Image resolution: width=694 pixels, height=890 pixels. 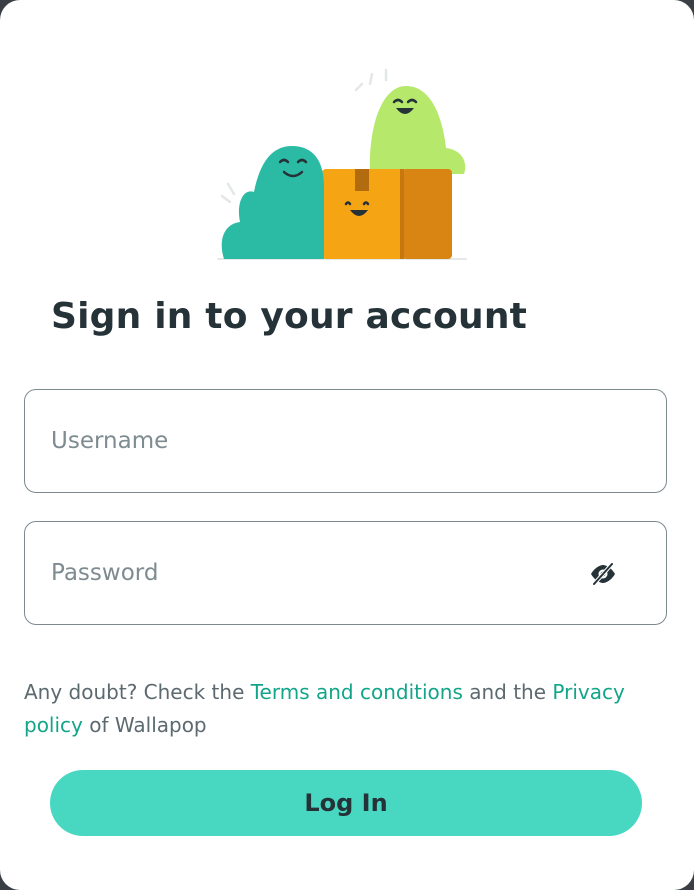 What do you see at coordinates (144, 725) in the screenshot?
I see `terms-suffix: of Wallapop` at bounding box center [144, 725].